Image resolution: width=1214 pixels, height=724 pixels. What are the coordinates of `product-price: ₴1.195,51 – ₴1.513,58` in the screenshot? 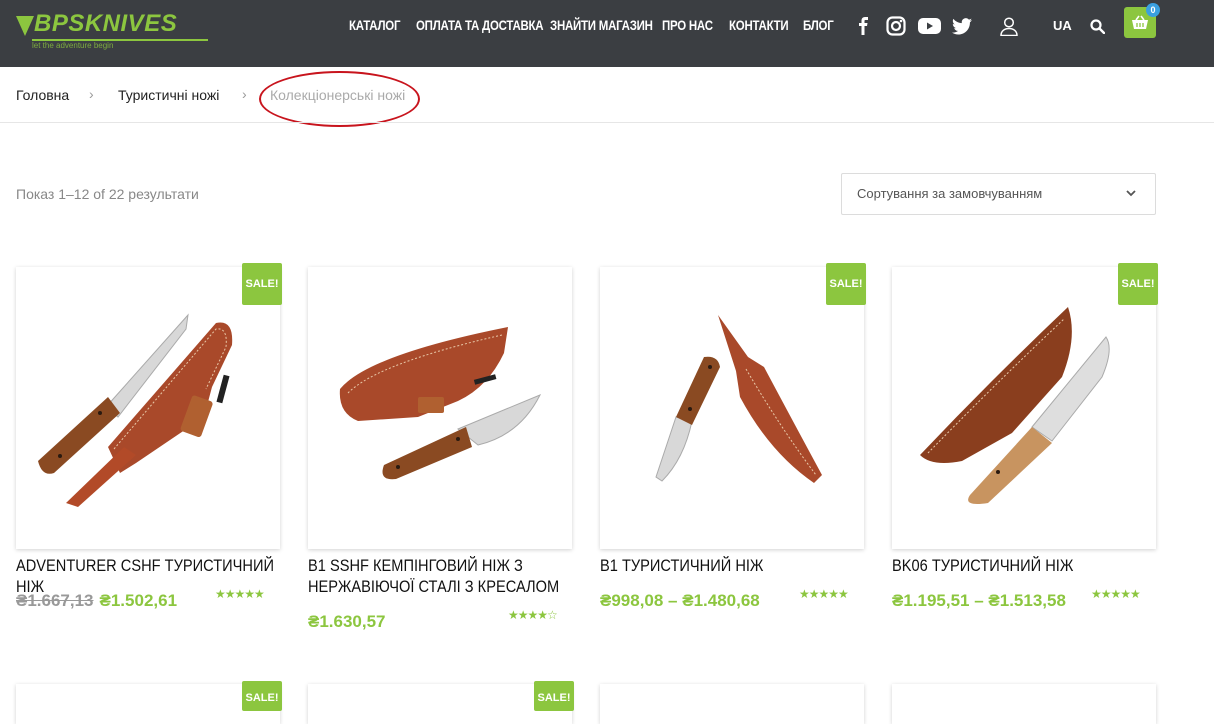 It's located at (979, 601).